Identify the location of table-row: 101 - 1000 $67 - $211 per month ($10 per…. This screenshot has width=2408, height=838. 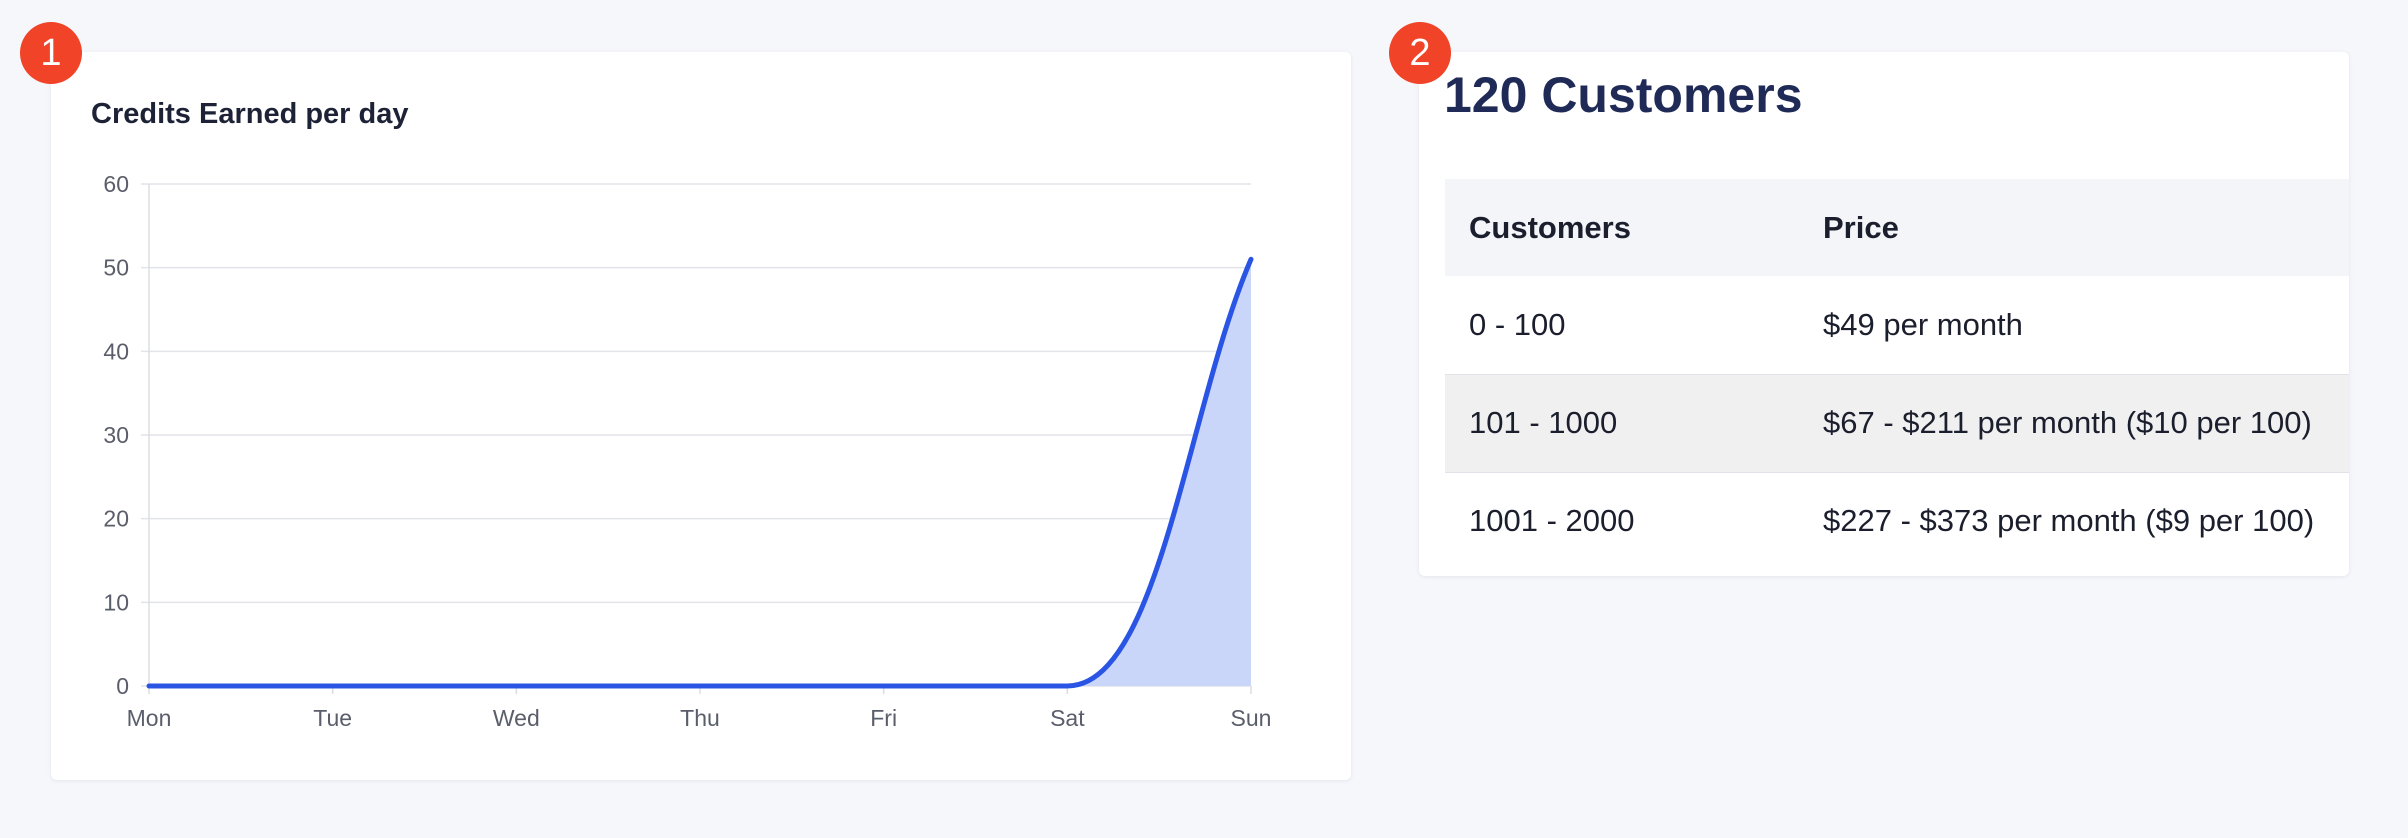
(1897, 423).